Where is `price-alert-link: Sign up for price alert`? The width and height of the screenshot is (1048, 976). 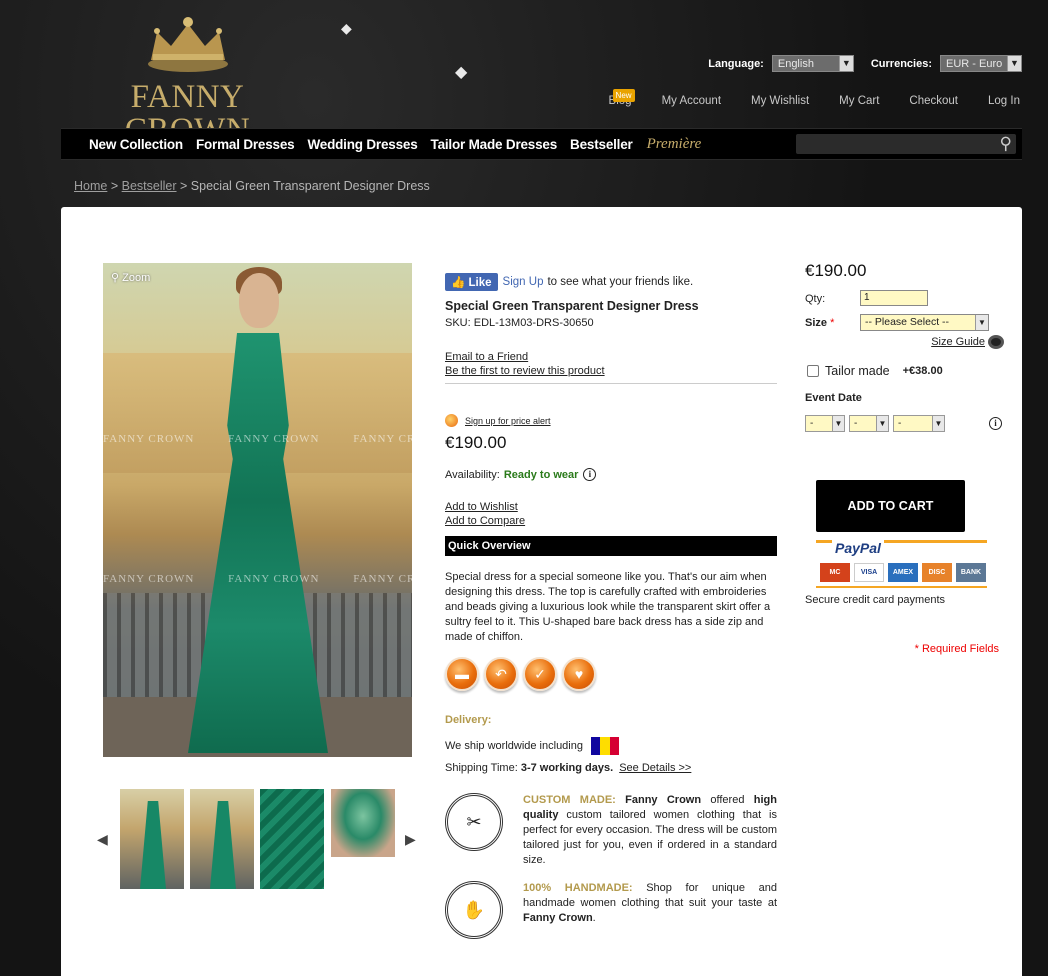 price-alert-link: Sign up for price alert is located at coordinates (611, 420).